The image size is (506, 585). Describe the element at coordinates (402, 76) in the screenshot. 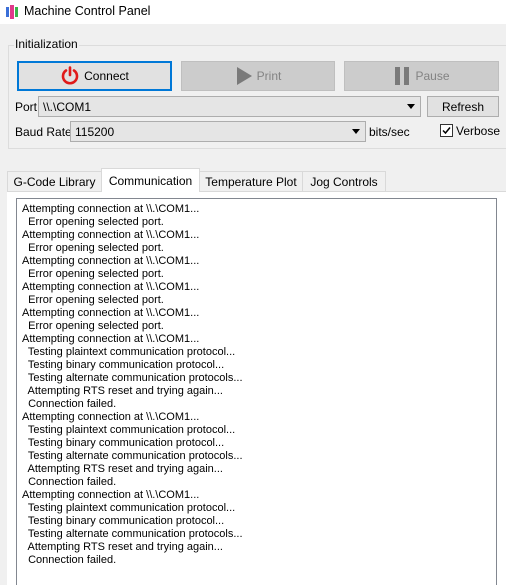

I see `pause-icon` at that location.